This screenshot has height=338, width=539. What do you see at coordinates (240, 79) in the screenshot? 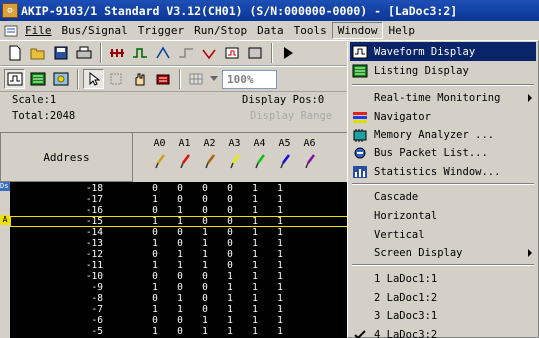
I see `zoom-level-value: 100%` at bounding box center [240, 79].